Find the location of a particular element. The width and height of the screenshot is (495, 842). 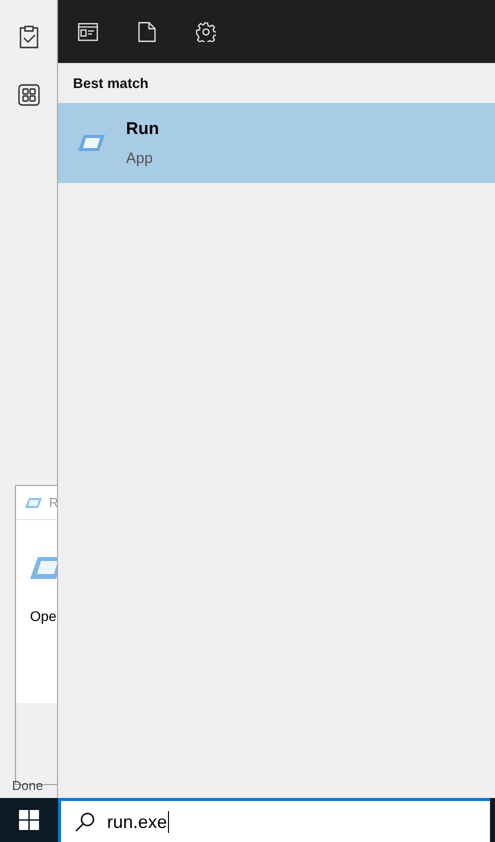

document-icon is located at coordinates (147, 32).